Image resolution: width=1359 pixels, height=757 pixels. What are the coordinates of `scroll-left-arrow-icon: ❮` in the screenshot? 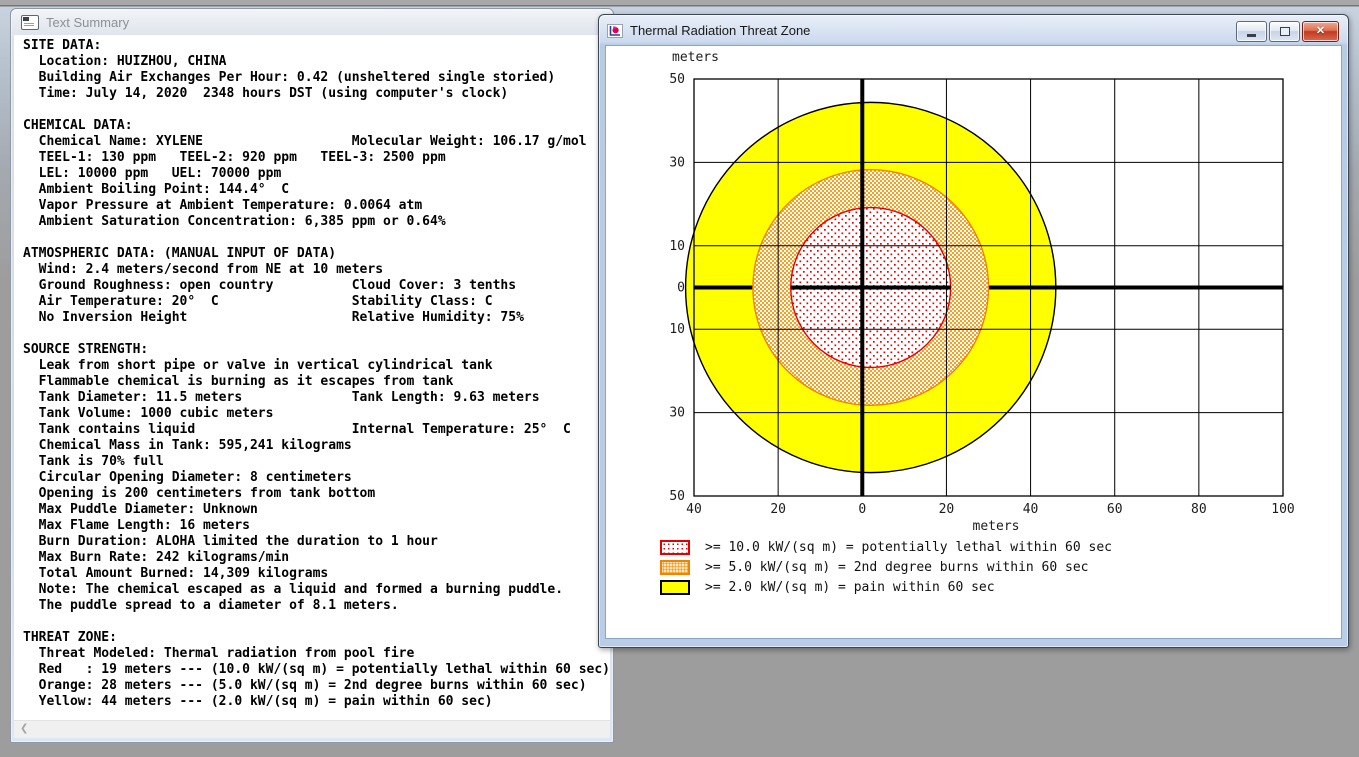 It's located at (24, 728).